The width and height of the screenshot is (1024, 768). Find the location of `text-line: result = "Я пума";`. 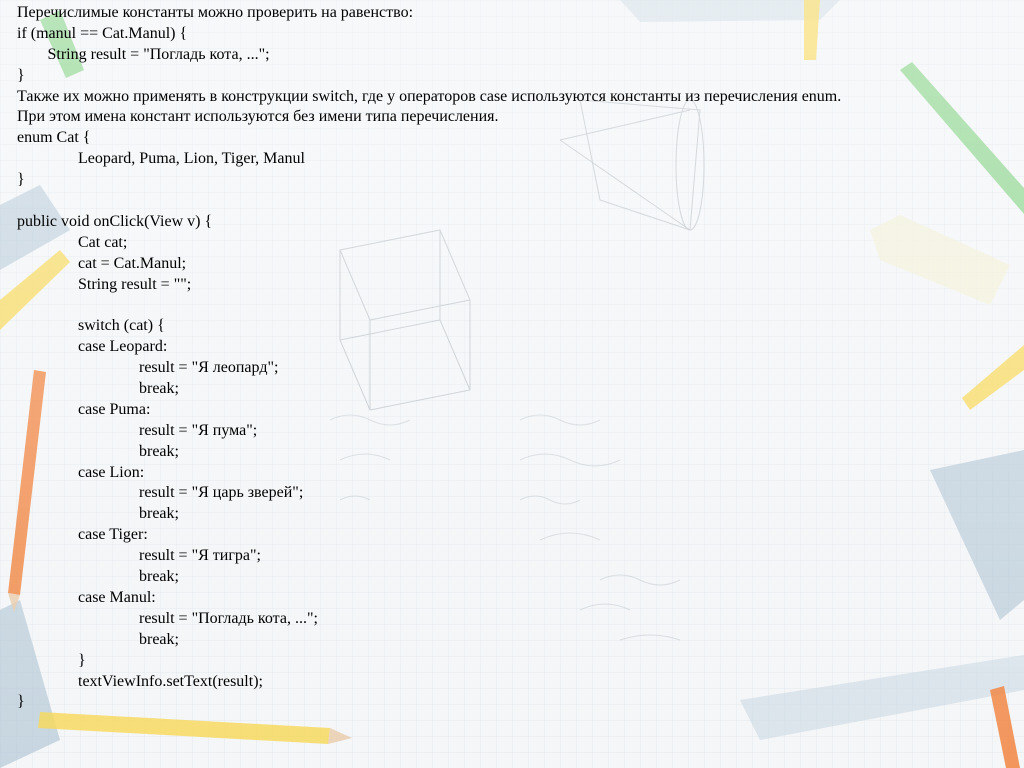

text-line: result = "Я пума"; is located at coordinates (198, 430).